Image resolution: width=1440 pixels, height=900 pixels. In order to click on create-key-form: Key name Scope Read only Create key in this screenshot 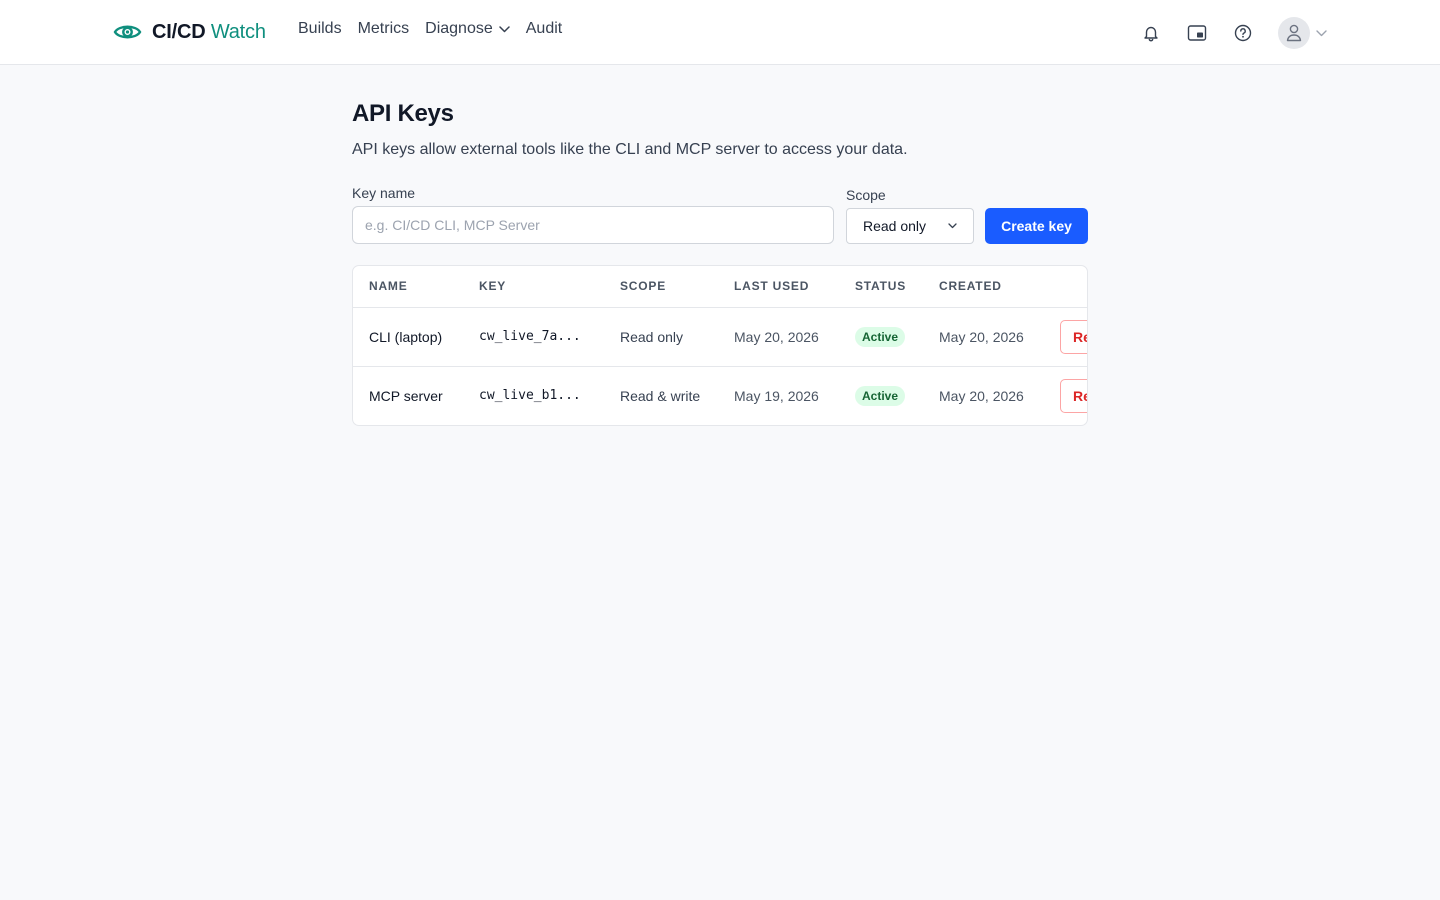, I will do `click(720, 215)`.